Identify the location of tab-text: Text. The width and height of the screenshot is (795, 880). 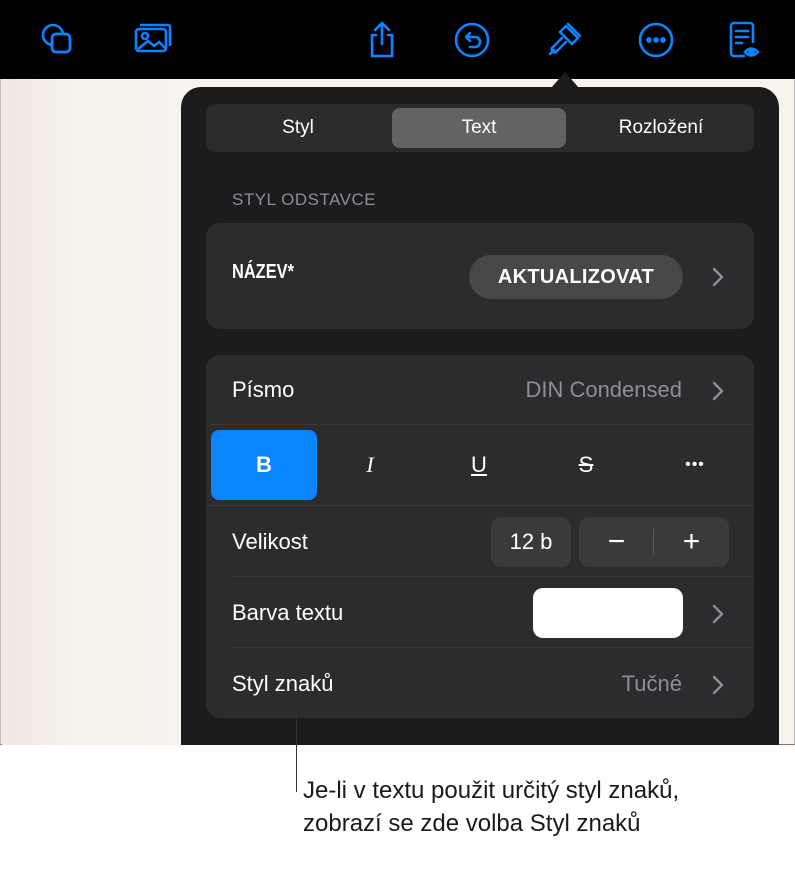
(479, 128).